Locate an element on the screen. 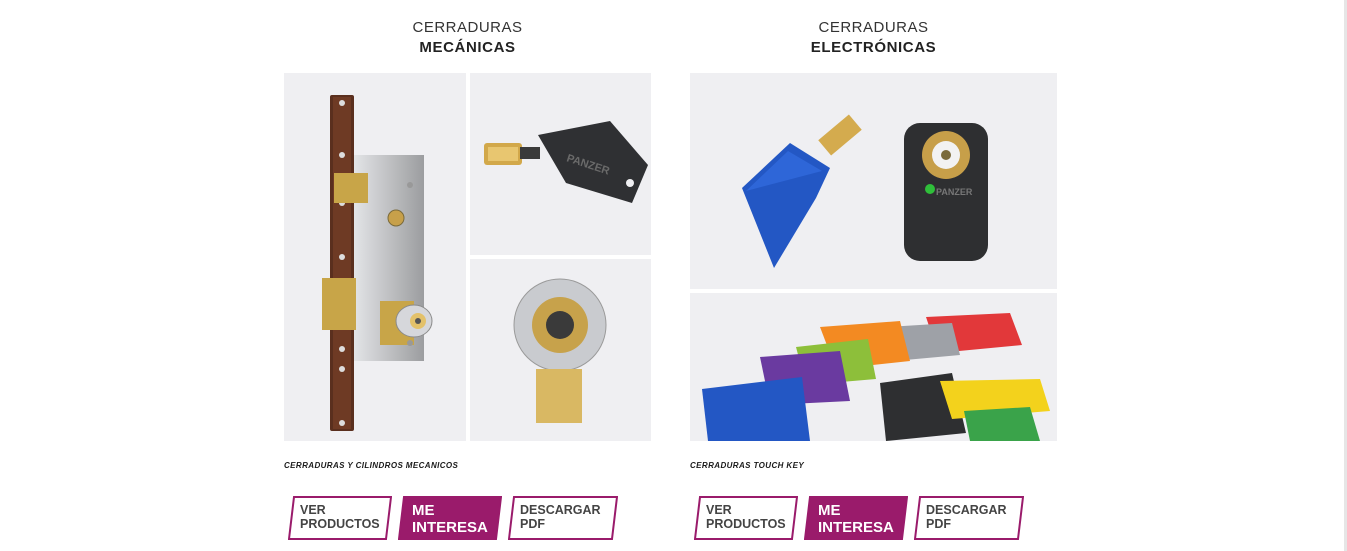 The width and height of the screenshot is (1347, 551). lock-cylinder-photo is located at coordinates (560, 350).